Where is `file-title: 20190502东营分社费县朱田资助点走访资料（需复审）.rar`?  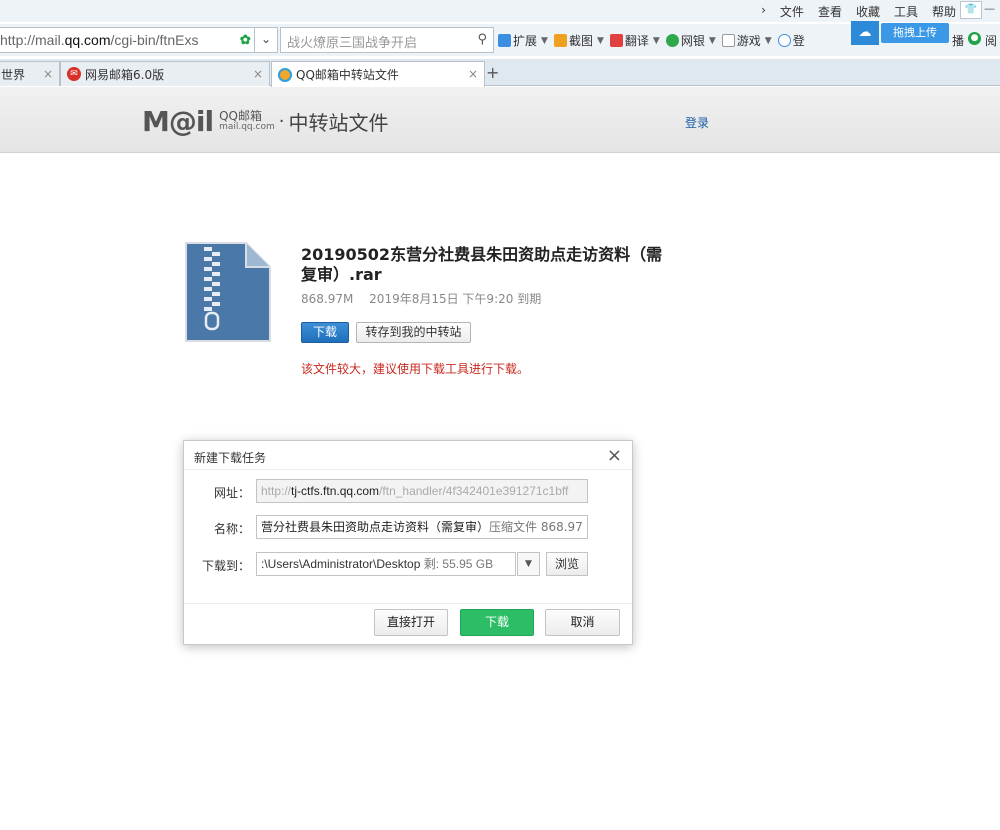 file-title: 20190502东营分社费县朱田资助点走访资料（需复审）.rar is located at coordinates (482, 264).